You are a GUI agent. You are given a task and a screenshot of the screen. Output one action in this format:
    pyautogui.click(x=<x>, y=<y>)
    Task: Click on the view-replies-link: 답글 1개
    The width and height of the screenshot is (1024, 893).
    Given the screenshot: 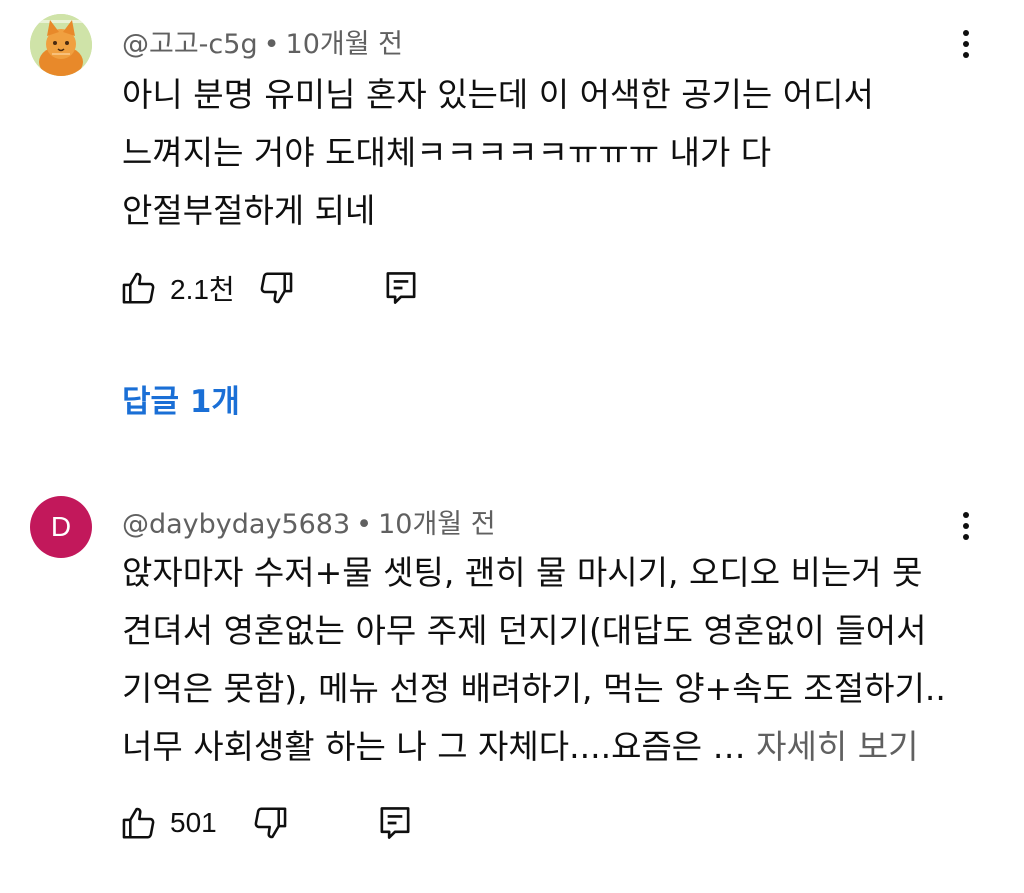 What is the action you would take?
    pyautogui.click(x=181, y=398)
    